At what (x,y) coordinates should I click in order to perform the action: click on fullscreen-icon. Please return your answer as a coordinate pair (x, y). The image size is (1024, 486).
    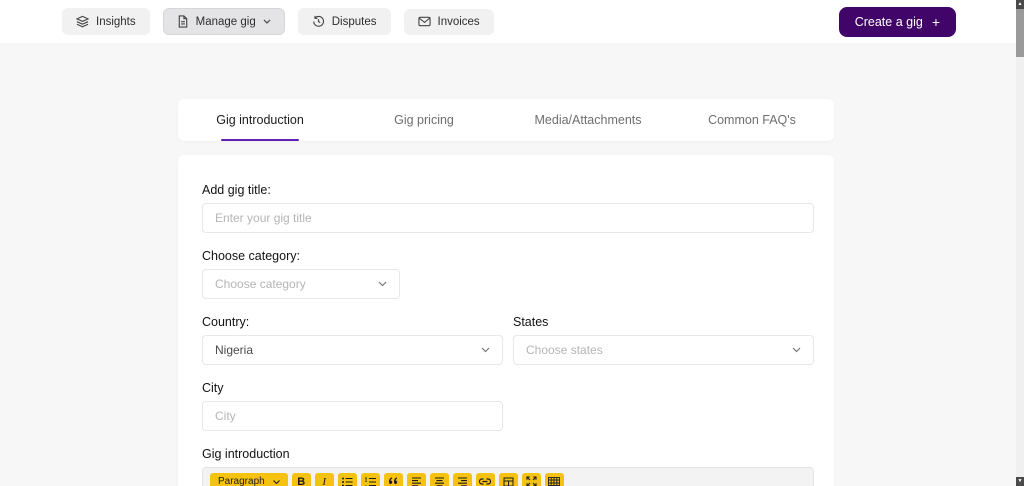
    Looking at the image, I should click on (531, 481).